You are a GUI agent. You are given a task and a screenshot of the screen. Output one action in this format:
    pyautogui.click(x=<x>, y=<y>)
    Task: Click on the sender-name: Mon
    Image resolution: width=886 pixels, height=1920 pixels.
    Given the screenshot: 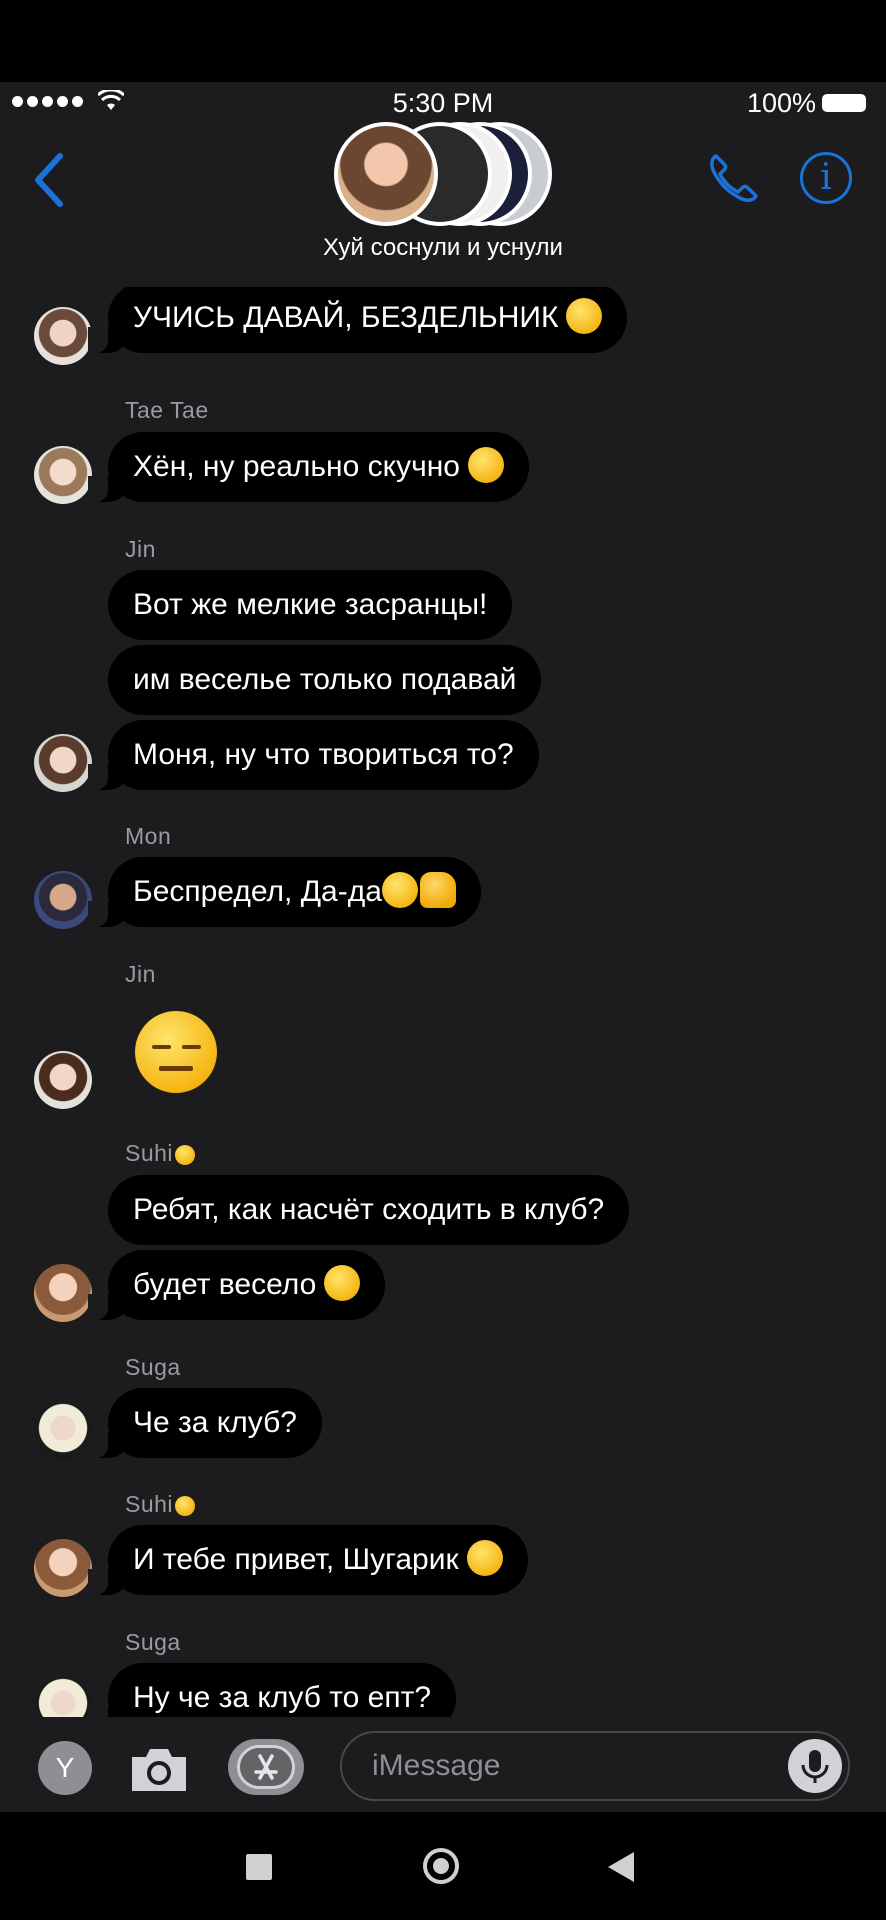 What is the action you would take?
    pyautogui.click(x=148, y=836)
    